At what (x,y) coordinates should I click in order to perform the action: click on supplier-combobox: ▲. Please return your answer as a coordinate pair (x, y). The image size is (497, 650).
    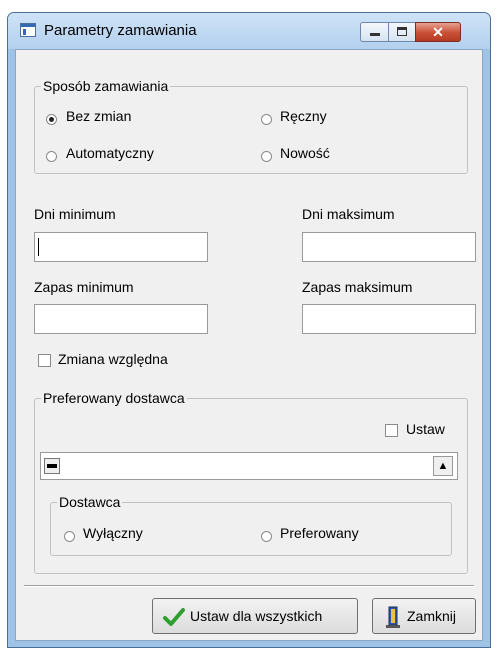
    Looking at the image, I should click on (249, 466).